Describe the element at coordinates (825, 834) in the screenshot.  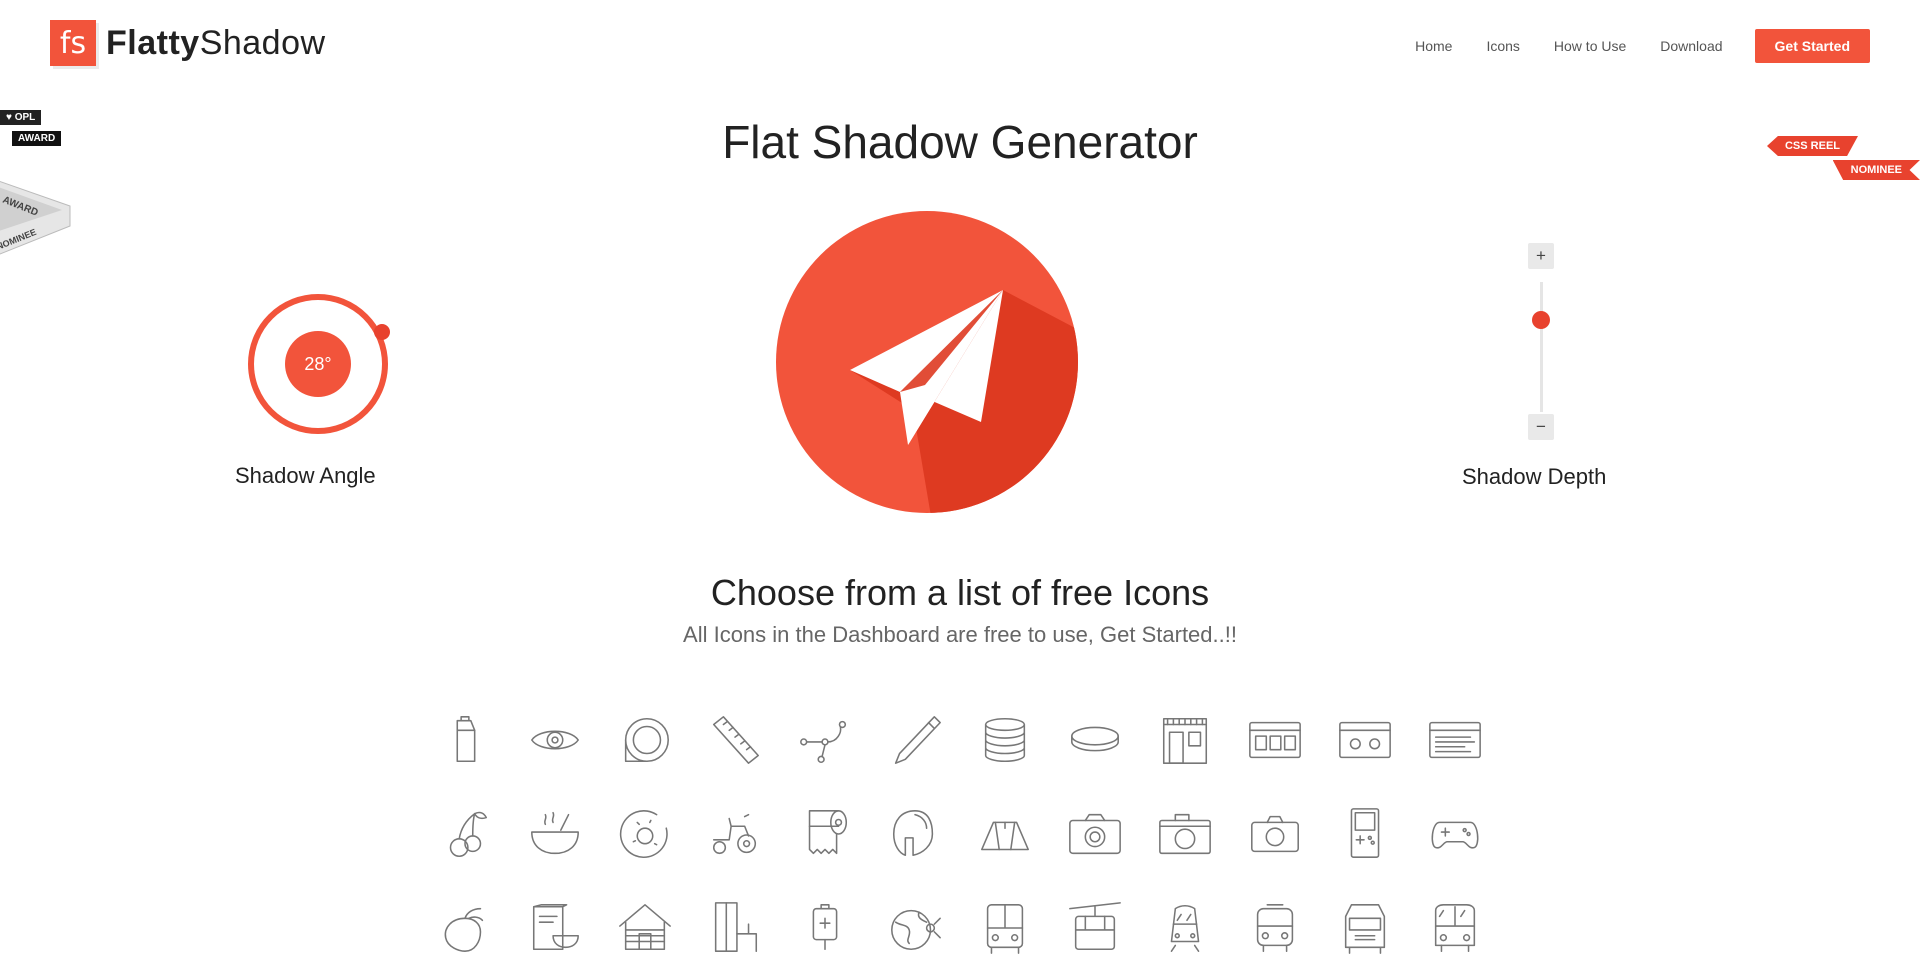
I see `toilet-paper-icon` at that location.